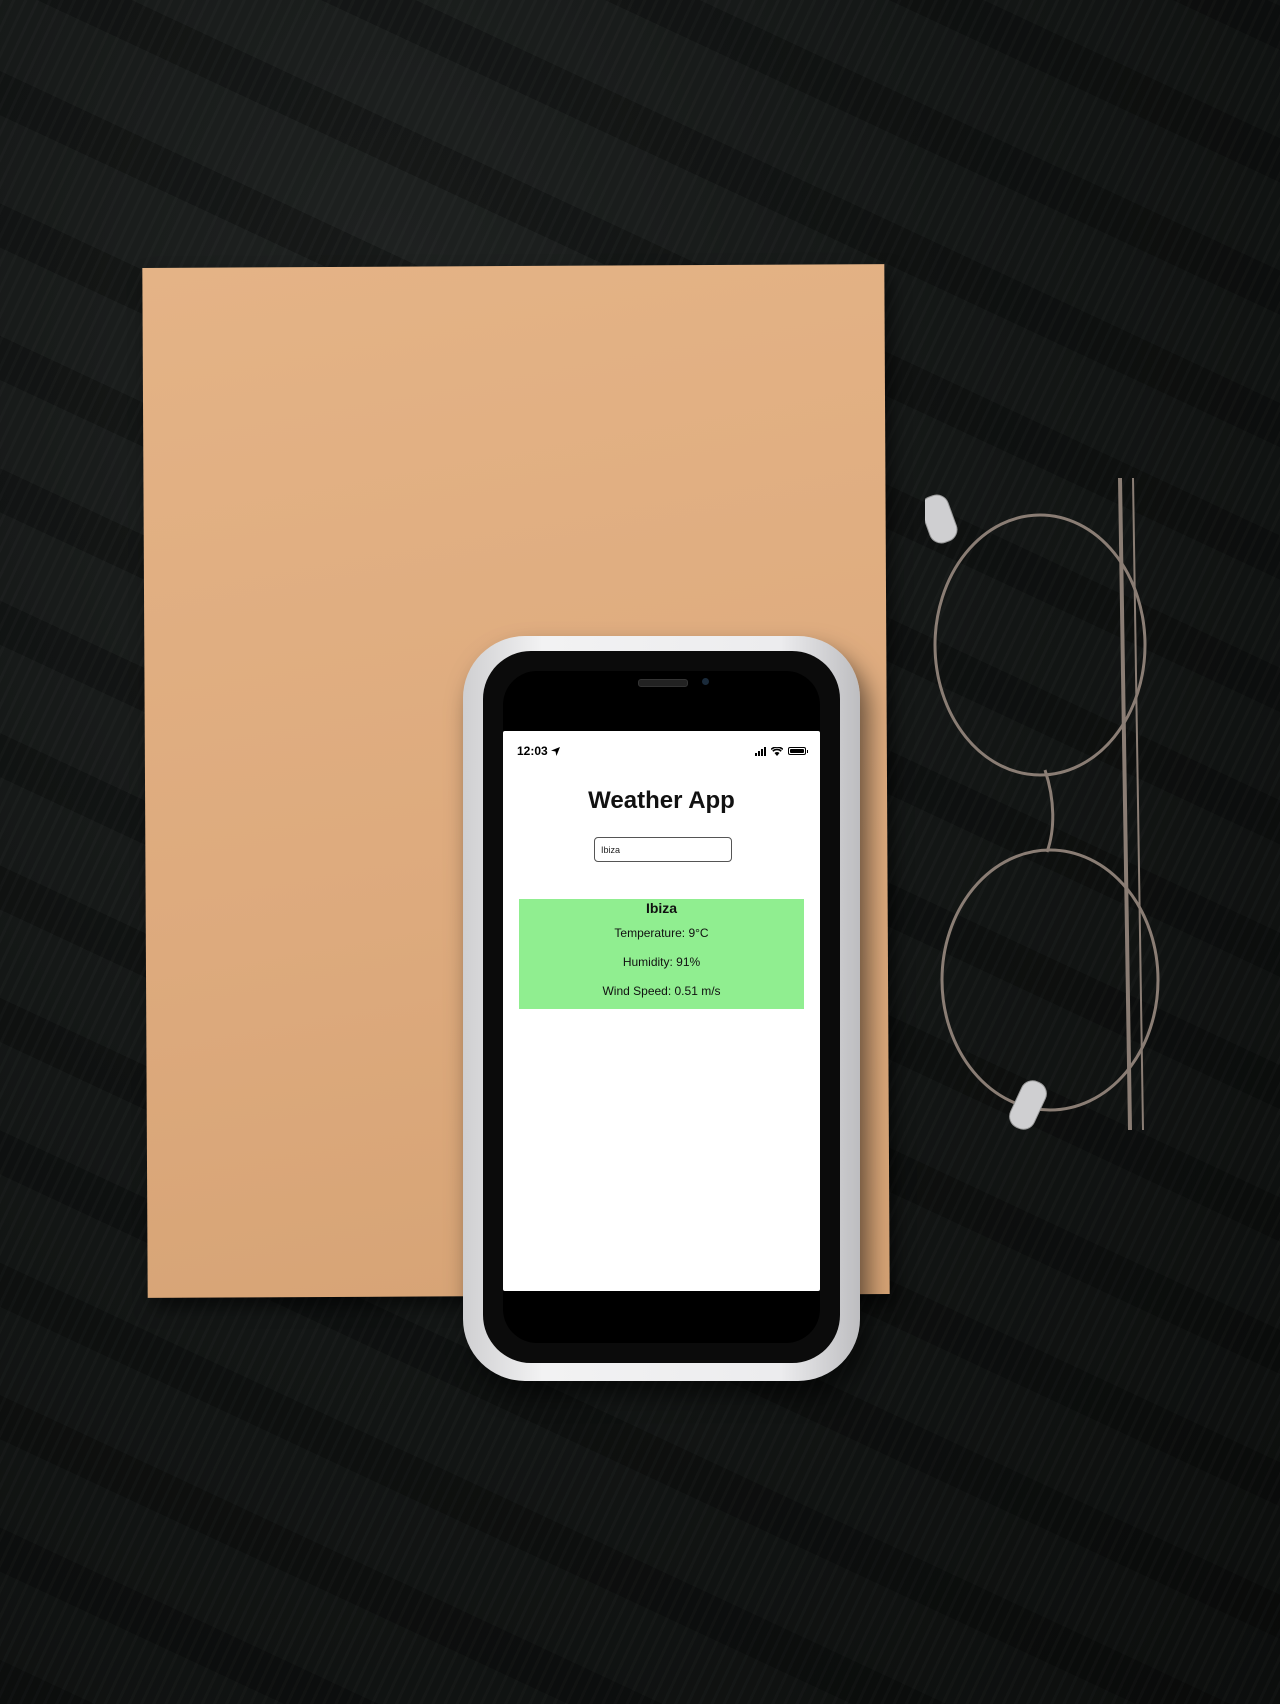 The image size is (1280, 1704). What do you see at coordinates (777, 751) in the screenshot?
I see `wifi-icon` at bounding box center [777, 751].